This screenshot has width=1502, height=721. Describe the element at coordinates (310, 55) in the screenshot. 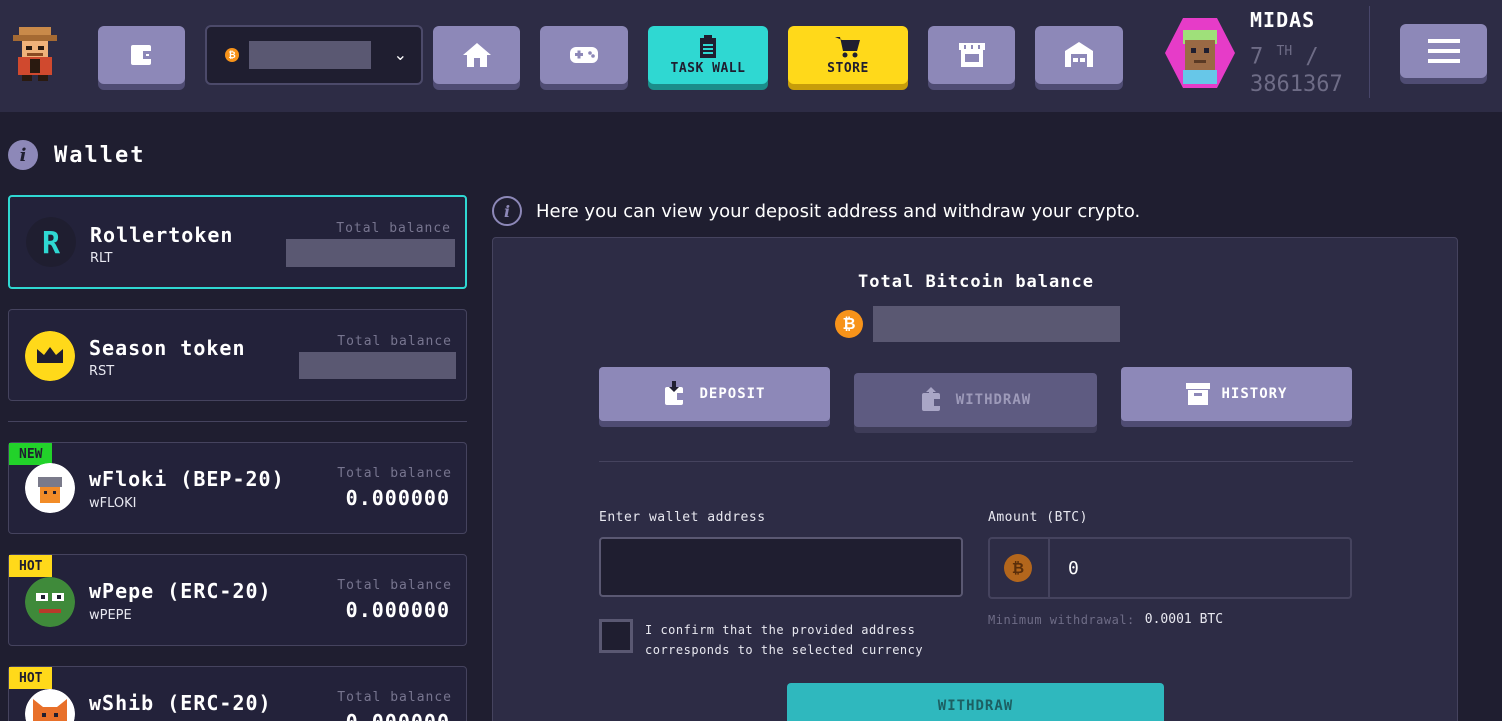

I see `currency-balance-redacted` at that location.